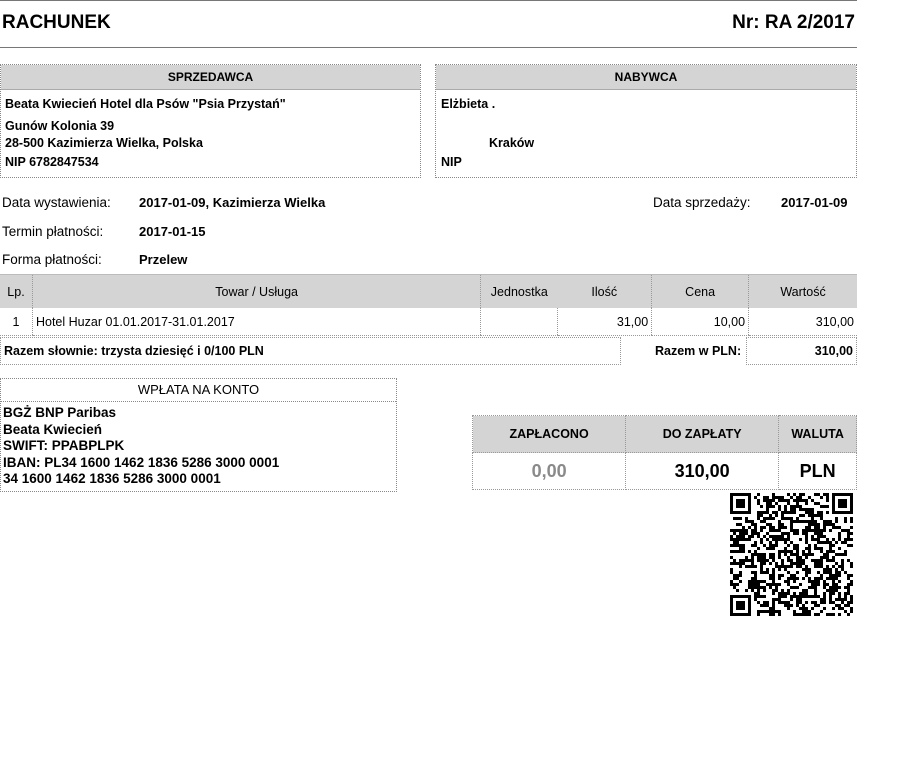 This screenshot has height=772, width=901. What do you see at coordinates (210, 77) in the screenshot?
I see `seller-heading: SPRZEDAWCA` at bounding box center [210, 77].